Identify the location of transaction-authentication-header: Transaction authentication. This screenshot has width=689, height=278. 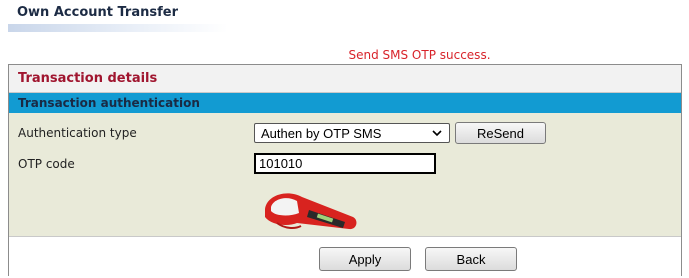
(345, 103).